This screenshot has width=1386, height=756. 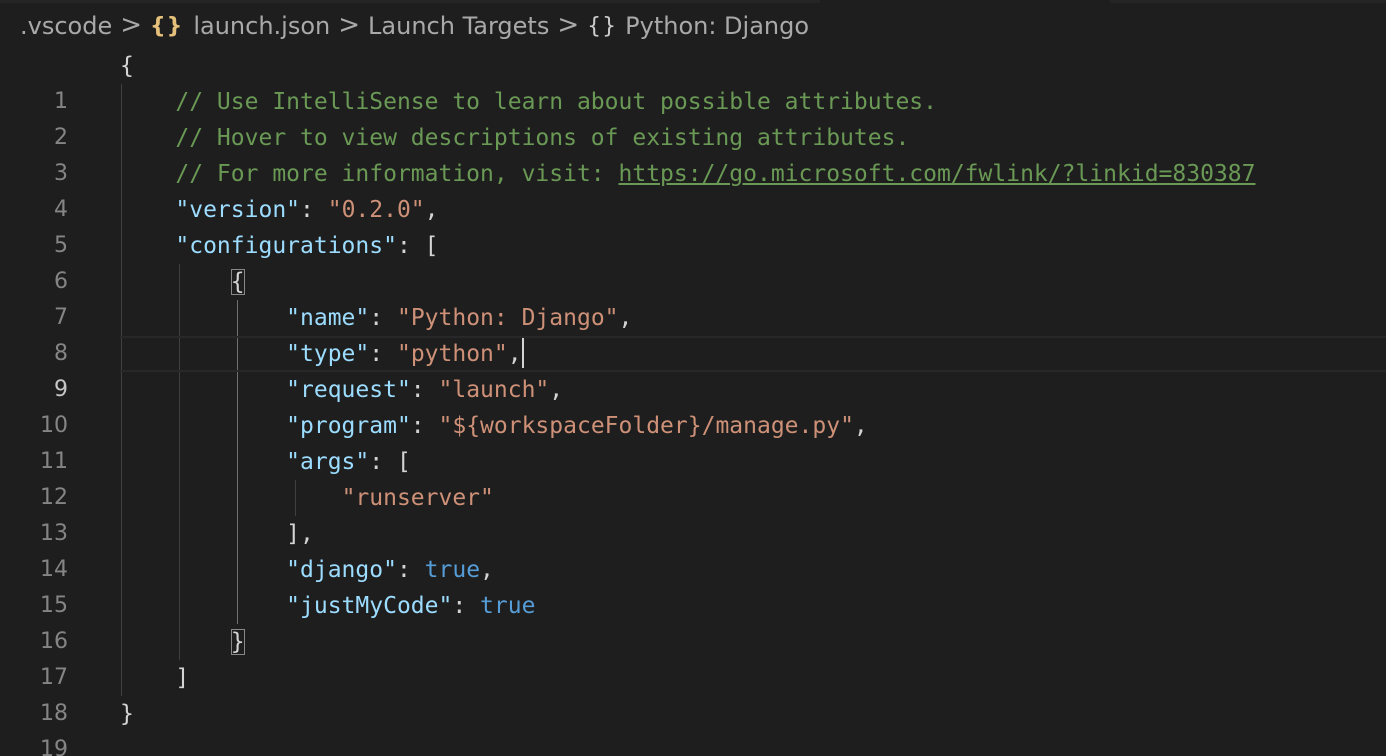 I want to click on line-text: "configurations": [, so click(x=307, y=246).